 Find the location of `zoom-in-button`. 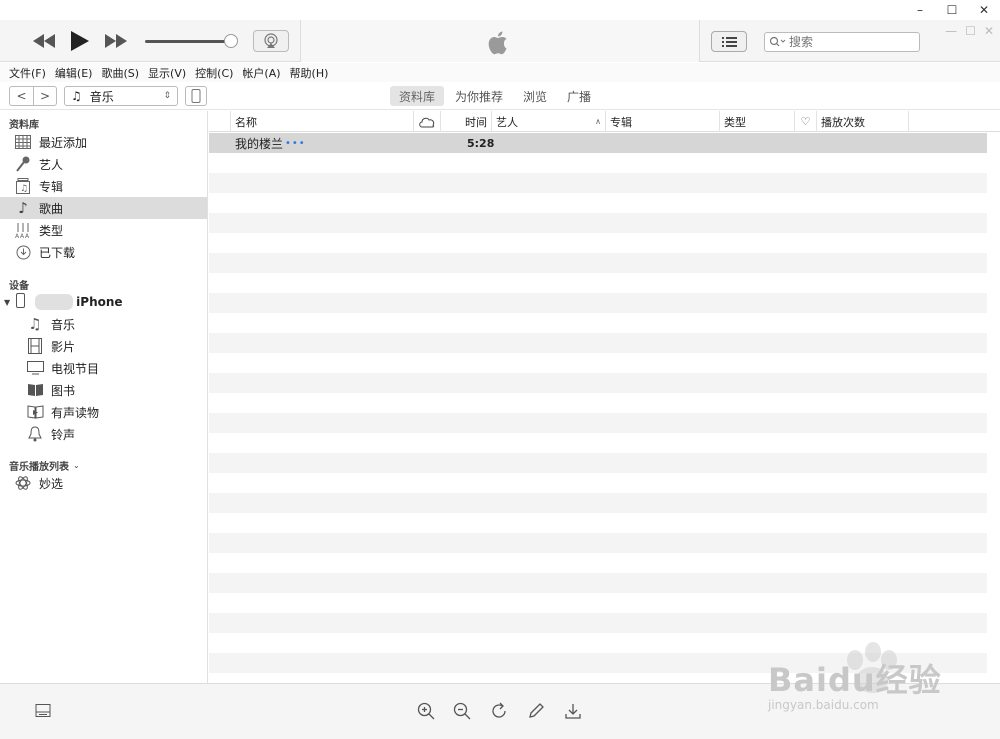

zoom-in-button is located at coordinates (426, 711).